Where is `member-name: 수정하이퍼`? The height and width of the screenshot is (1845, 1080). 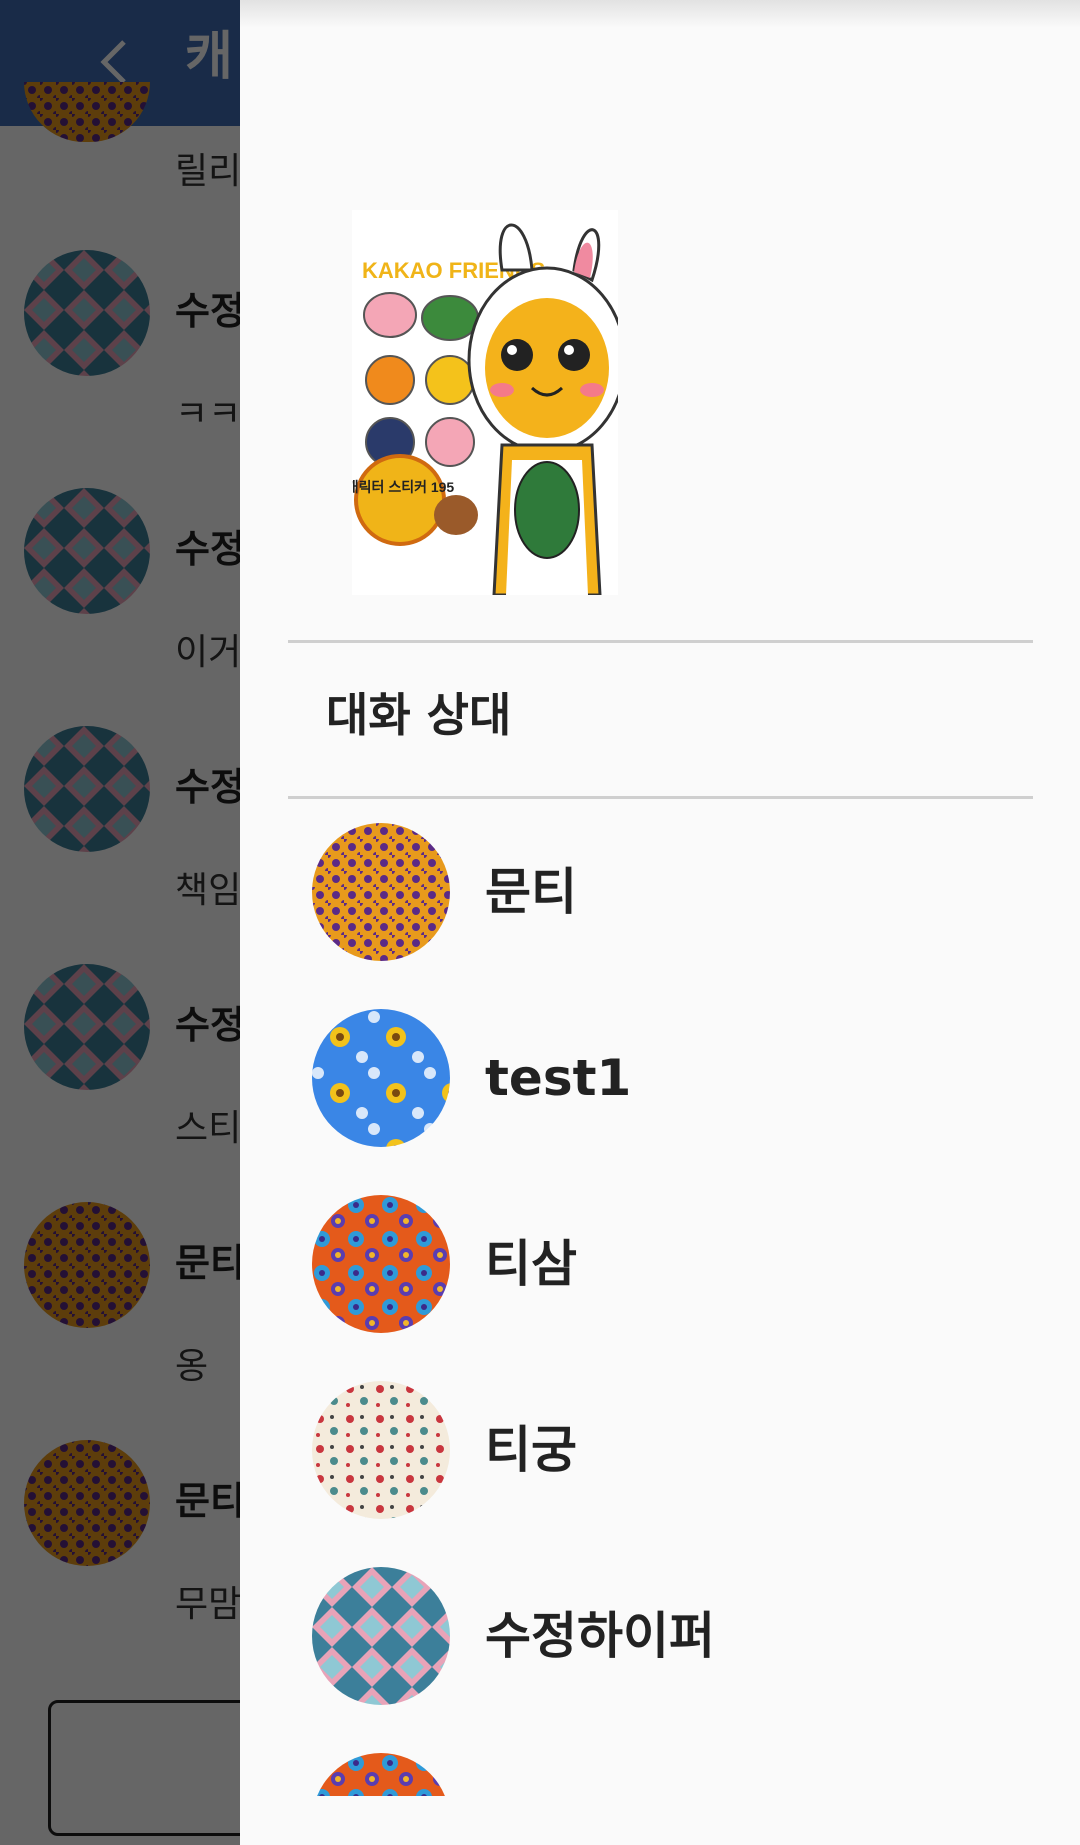 member-name: 수정하이퍼 is located at coordinates (600, 1636).